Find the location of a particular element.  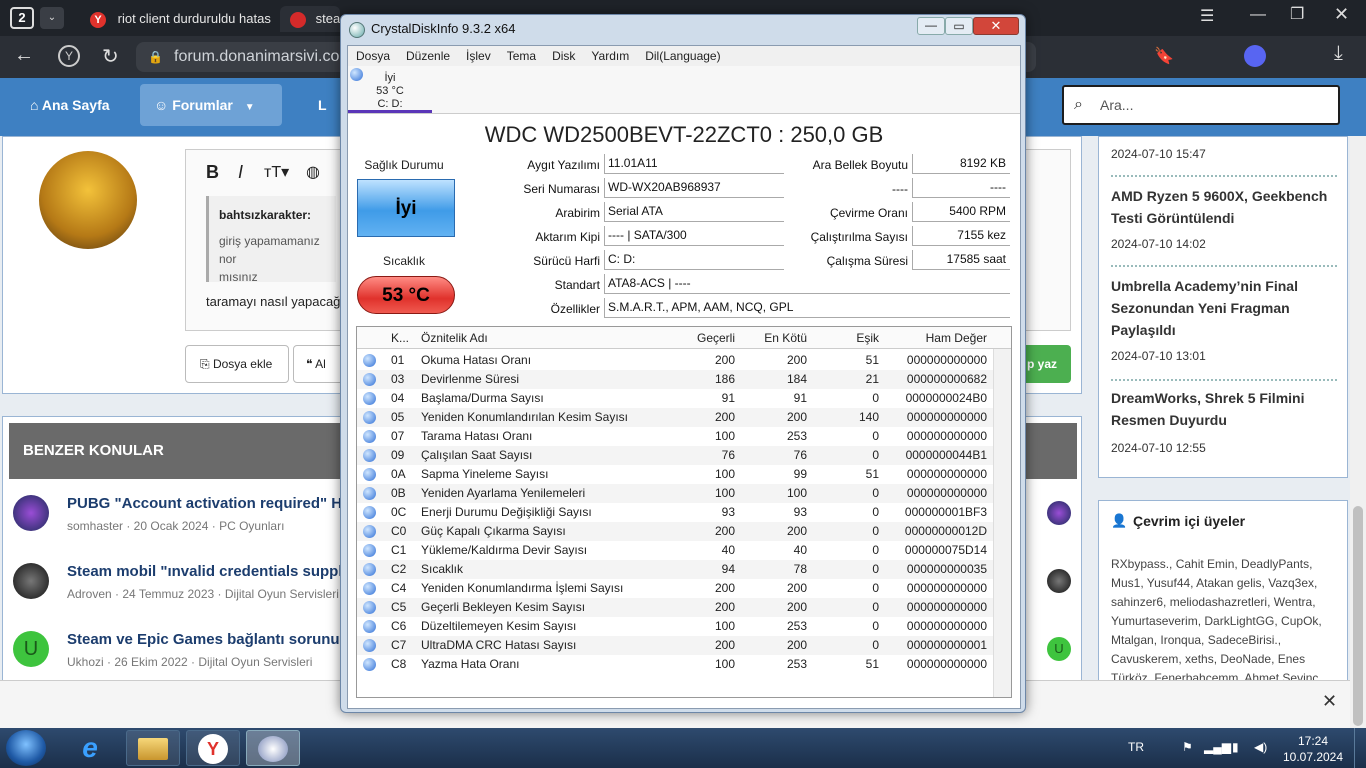

nav-home-label: Ana Sayfa is located at coordinates (75, 105).